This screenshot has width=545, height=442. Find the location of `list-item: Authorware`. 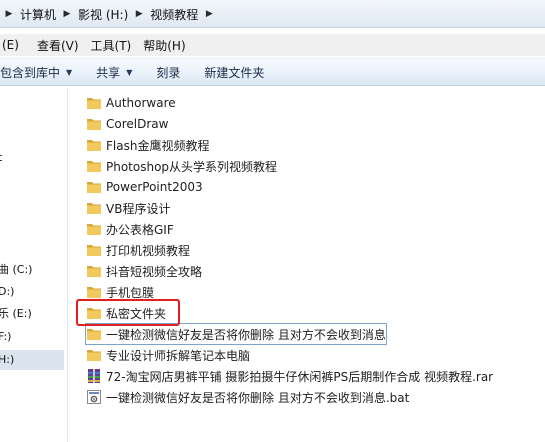

list-item: Authorware is located at coordinates (131, 103).